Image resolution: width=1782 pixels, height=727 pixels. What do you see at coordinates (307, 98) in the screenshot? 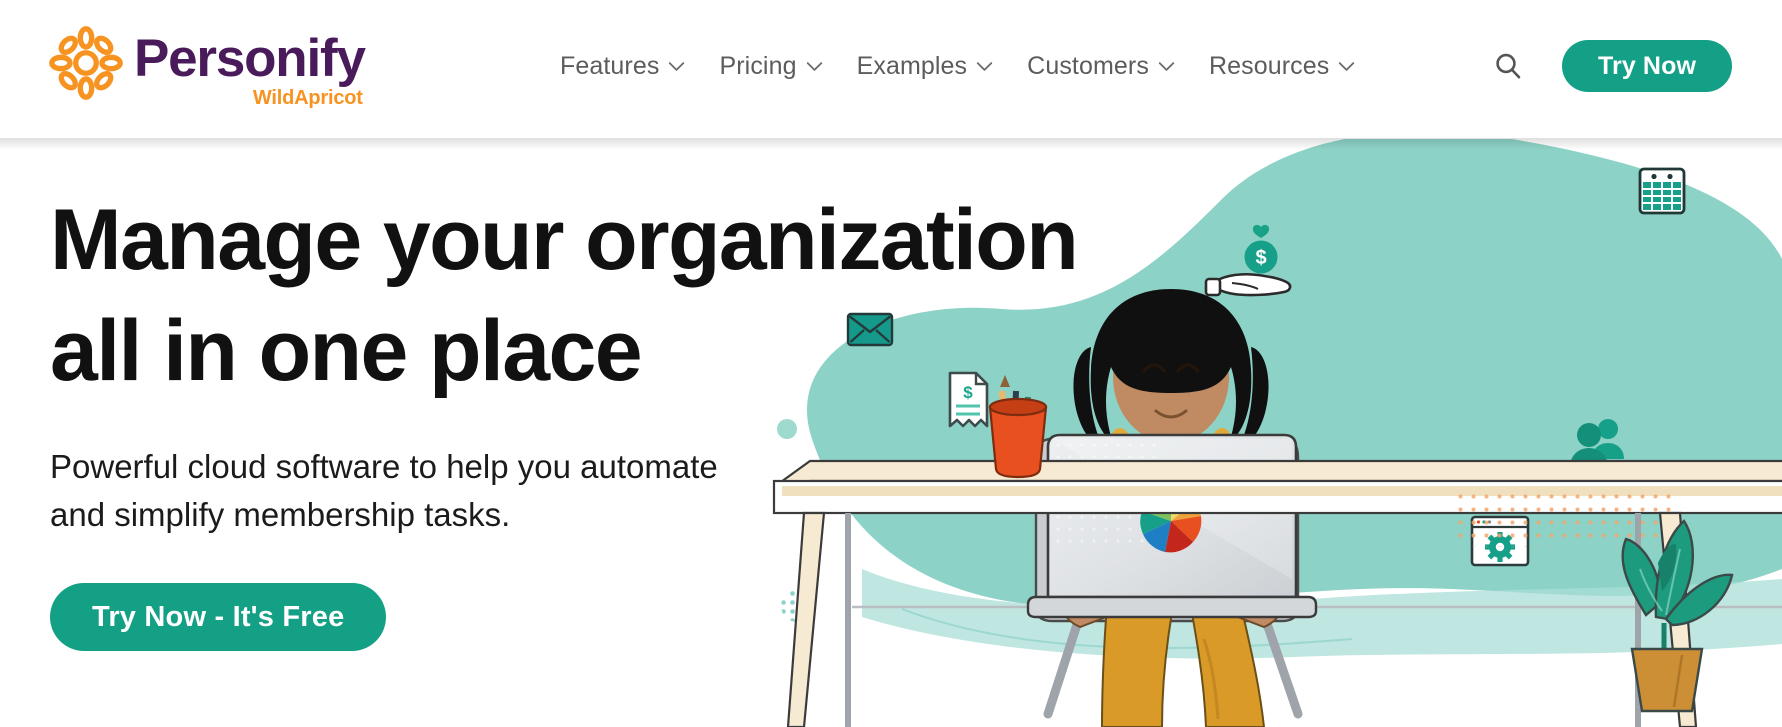
I see `logo-subbrand: WildApricot` at bounding box center [307, 98].